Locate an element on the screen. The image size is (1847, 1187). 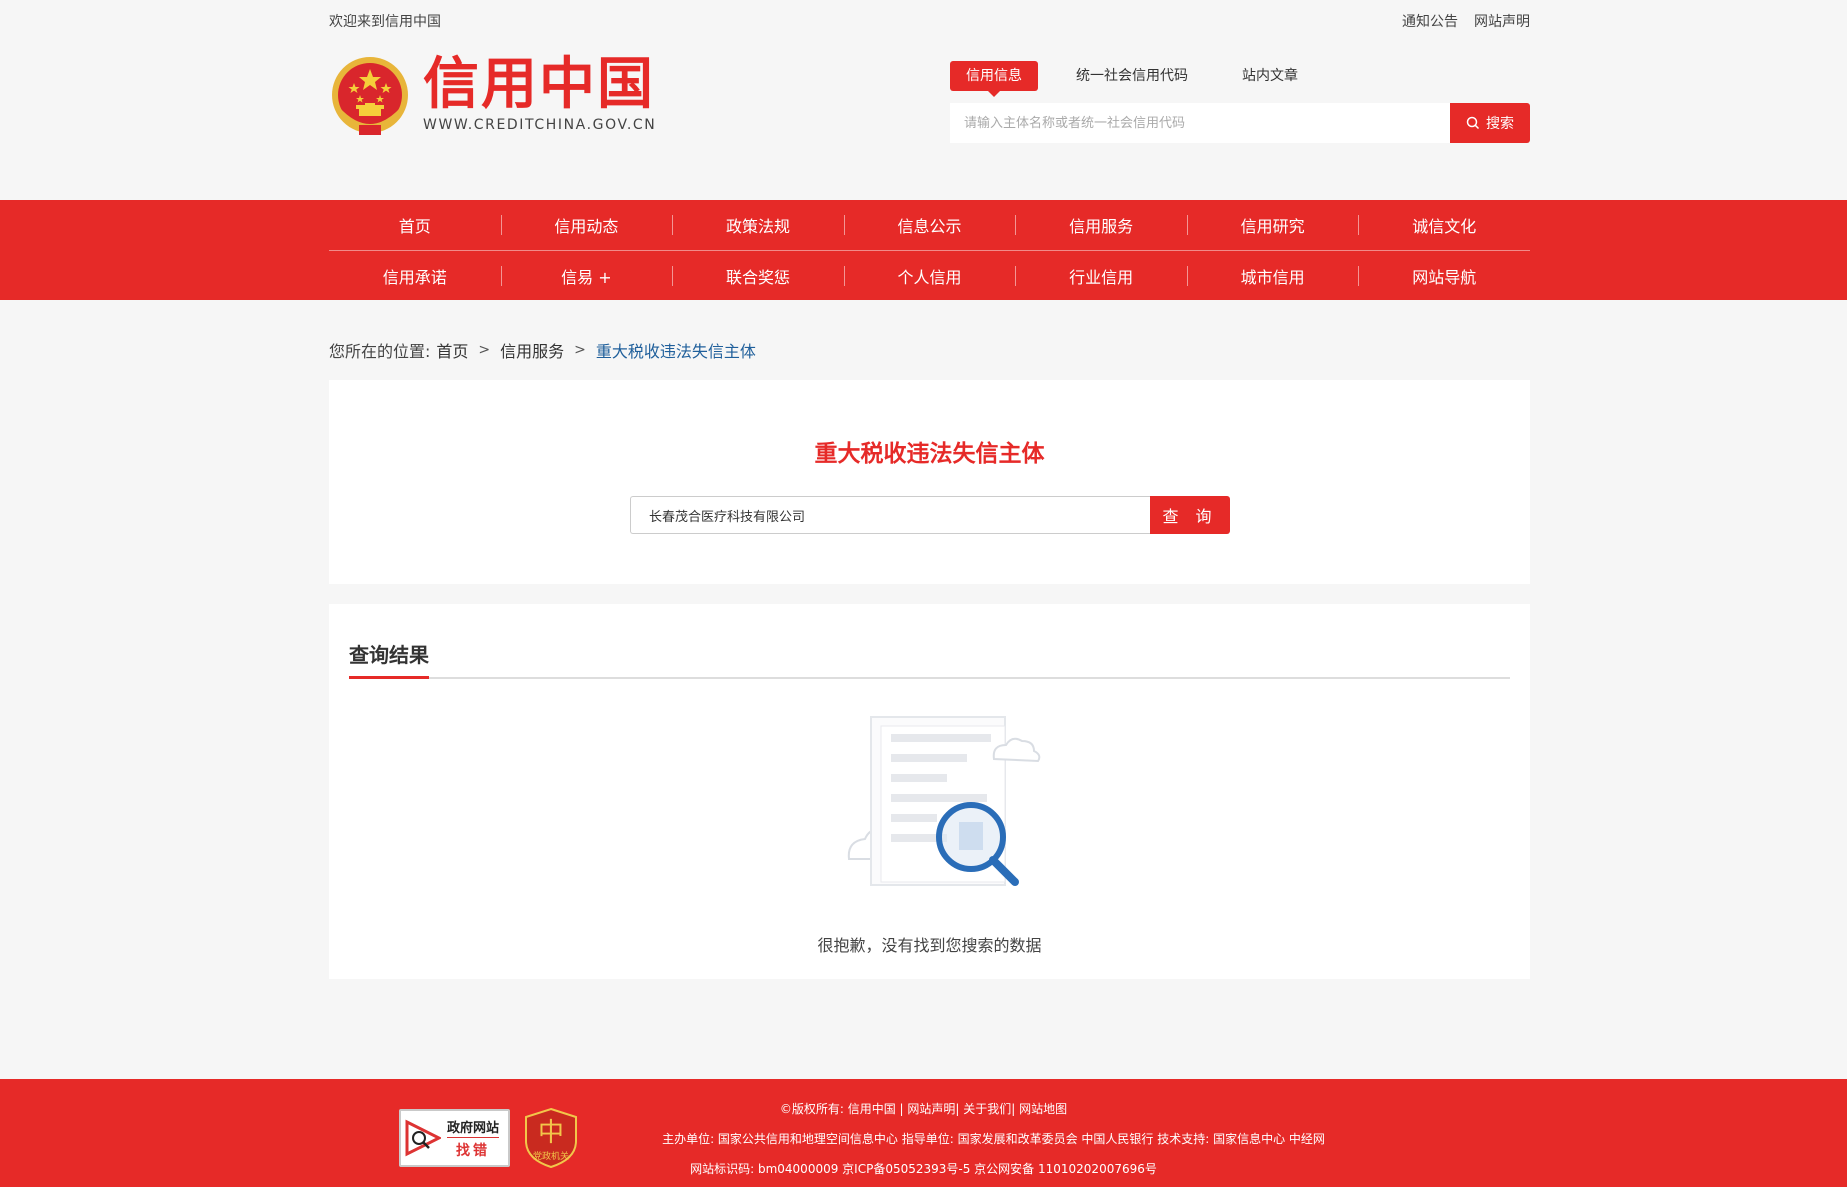
tab-site-articles: 站内文章 is located at coordinates (1270, 76).